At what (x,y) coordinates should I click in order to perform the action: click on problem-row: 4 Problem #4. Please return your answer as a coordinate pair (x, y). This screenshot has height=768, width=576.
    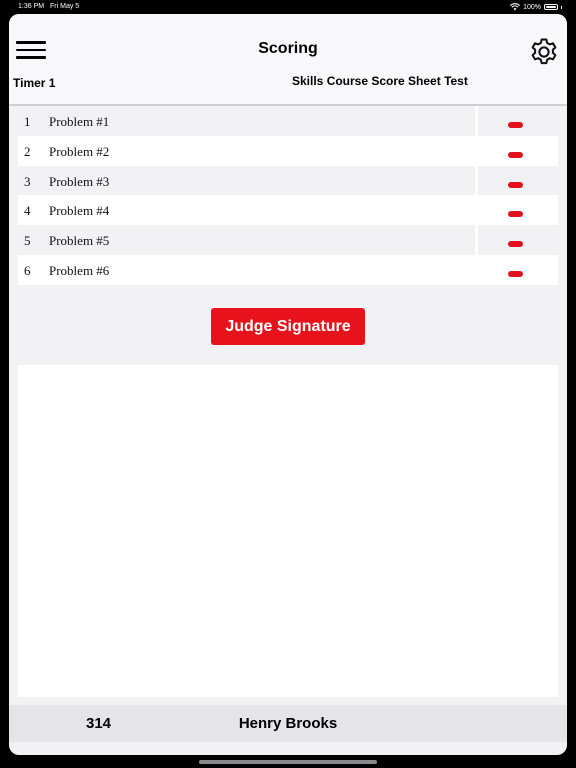
    Looking at the image, I should click on (288, 210).